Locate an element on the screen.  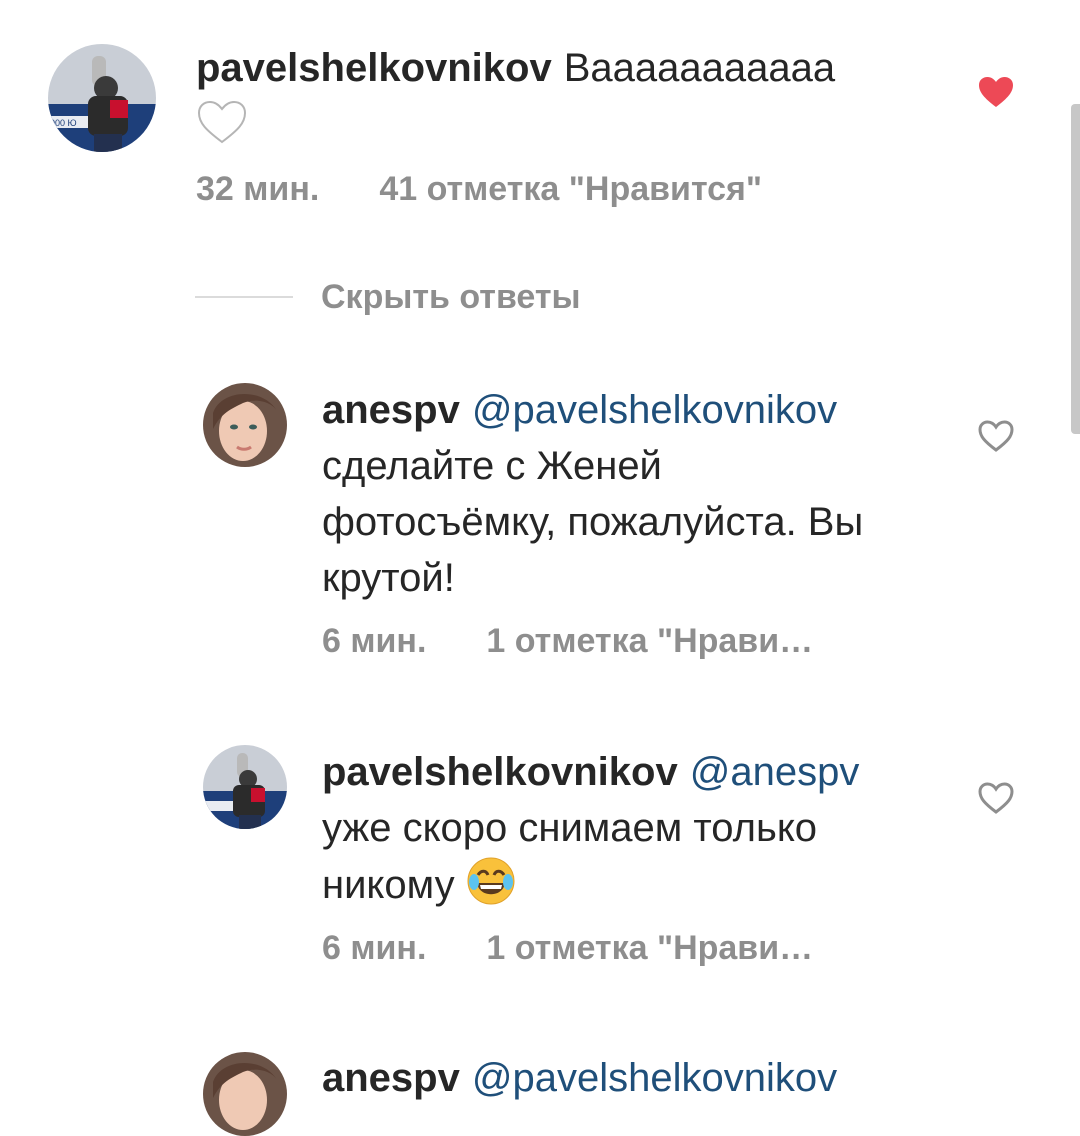
comment-time: 32 мин. is located at coordinates (258, 189).